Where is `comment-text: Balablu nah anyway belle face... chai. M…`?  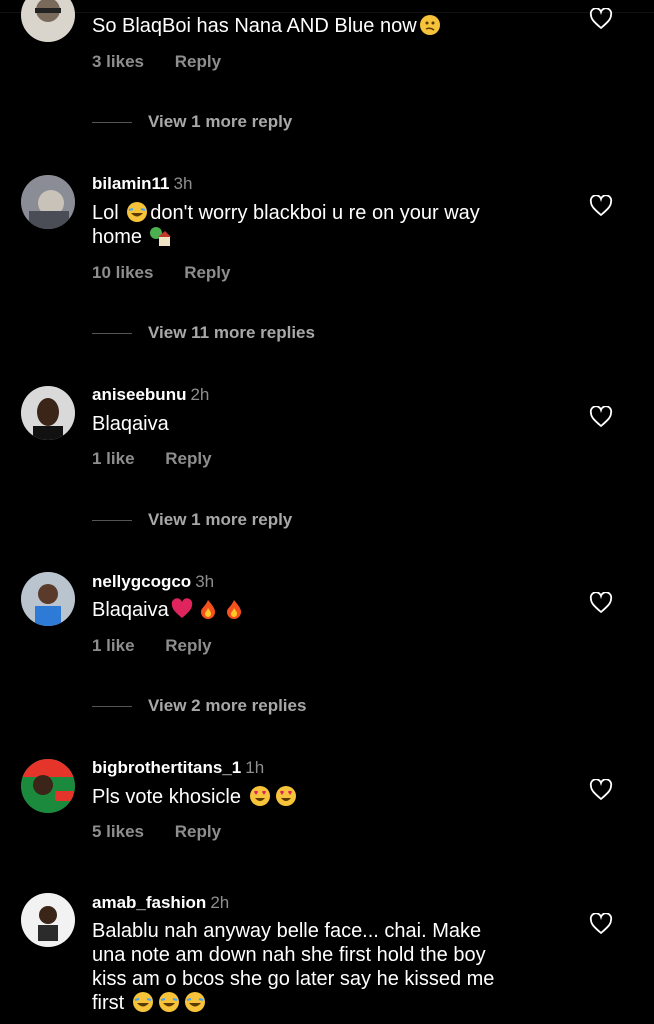
comment-text: Balablu nah anyway belle face... chai. M… is located at coordinates (293, 967).